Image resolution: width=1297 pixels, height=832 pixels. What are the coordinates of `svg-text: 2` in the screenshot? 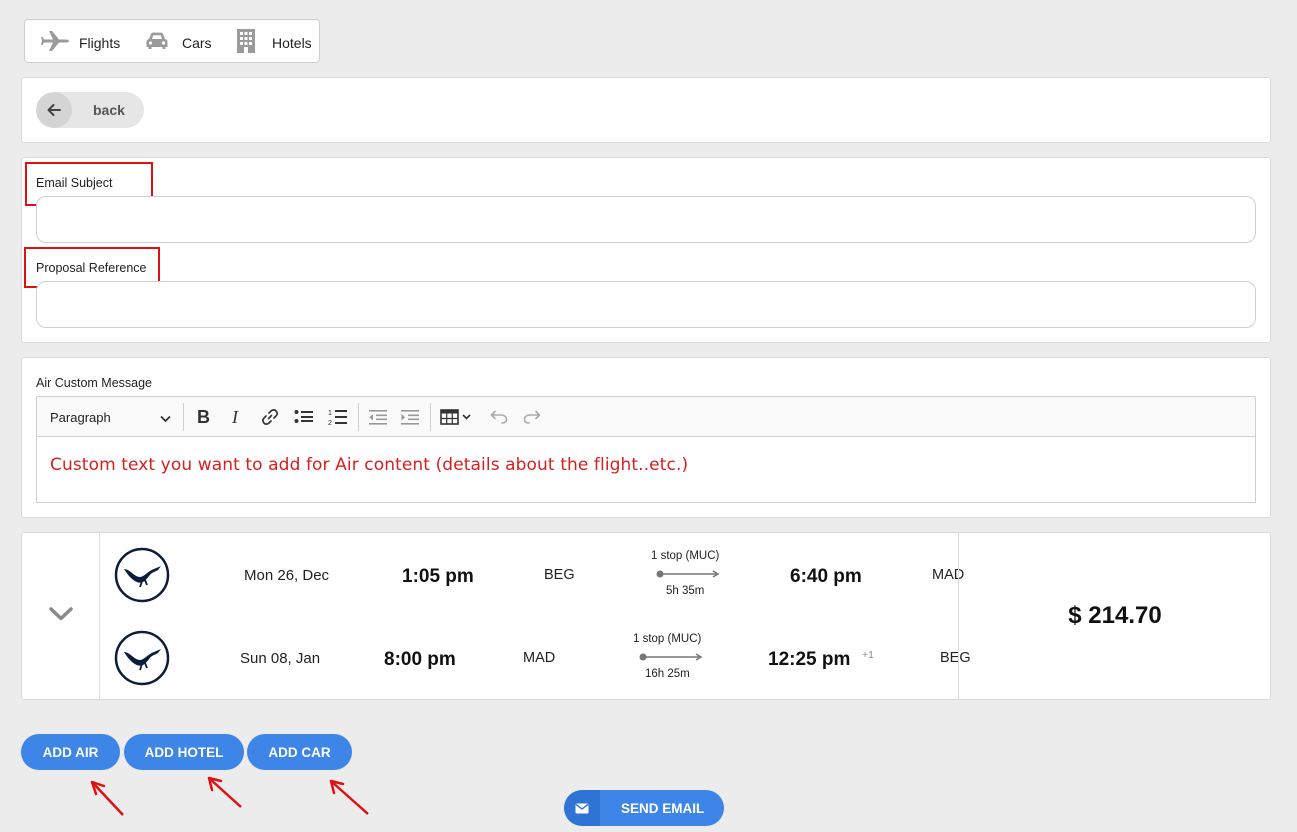 It's located at (330, 423).